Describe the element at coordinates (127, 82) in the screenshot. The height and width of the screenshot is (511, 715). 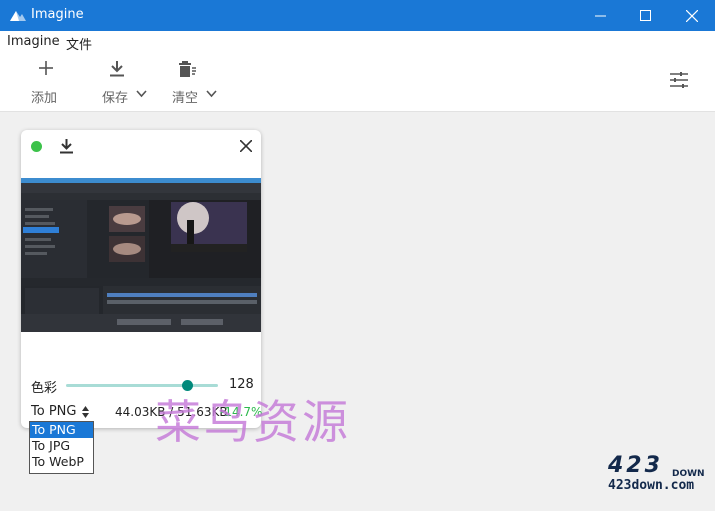
I see `save-button: 保存` at that location.